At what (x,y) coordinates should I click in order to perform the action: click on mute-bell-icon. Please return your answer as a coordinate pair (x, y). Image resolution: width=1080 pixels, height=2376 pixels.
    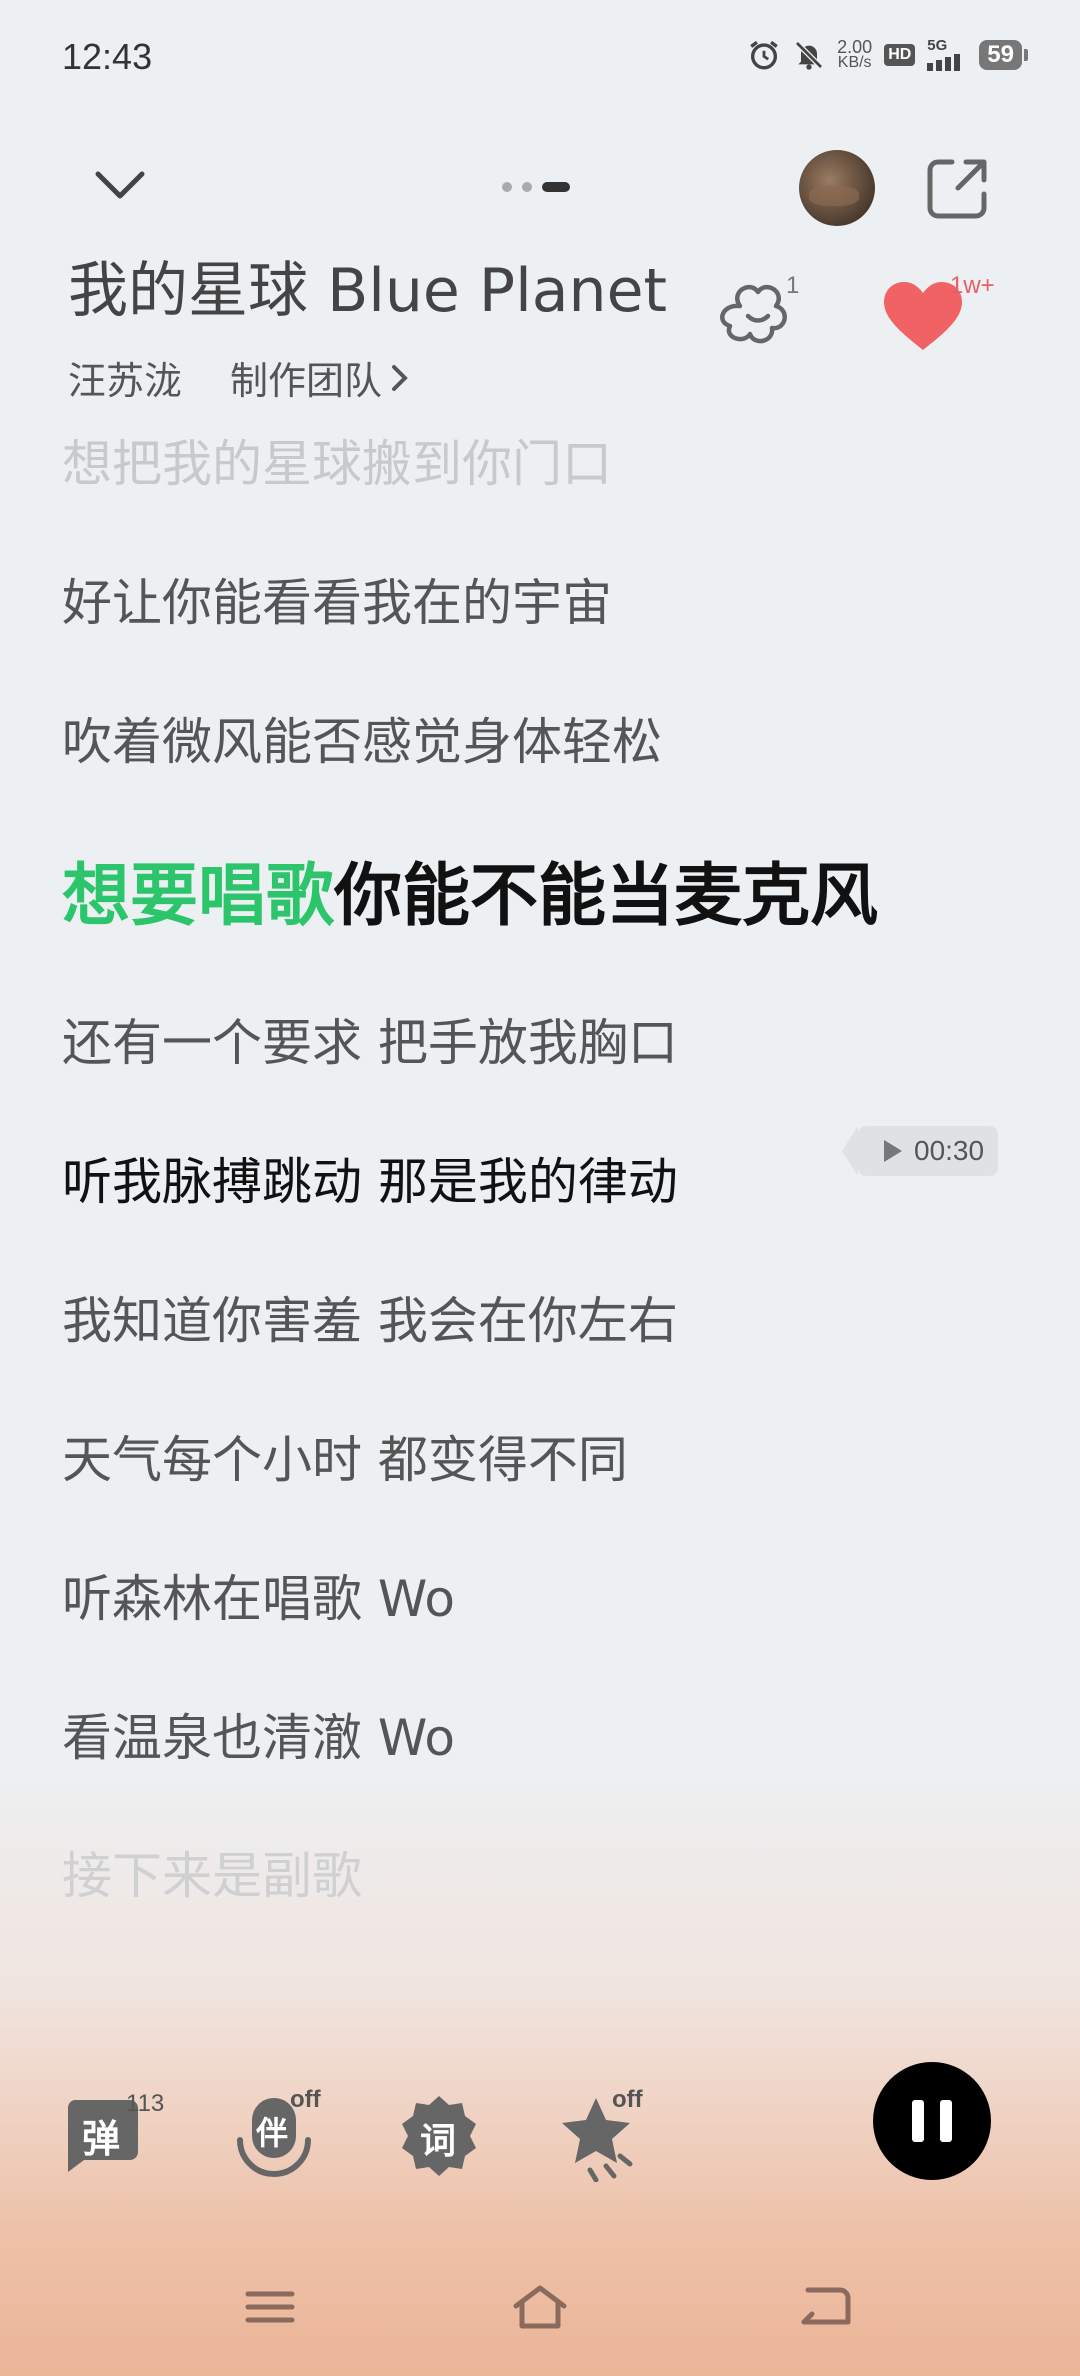
    Looking at the image, I should click on (809, 55).